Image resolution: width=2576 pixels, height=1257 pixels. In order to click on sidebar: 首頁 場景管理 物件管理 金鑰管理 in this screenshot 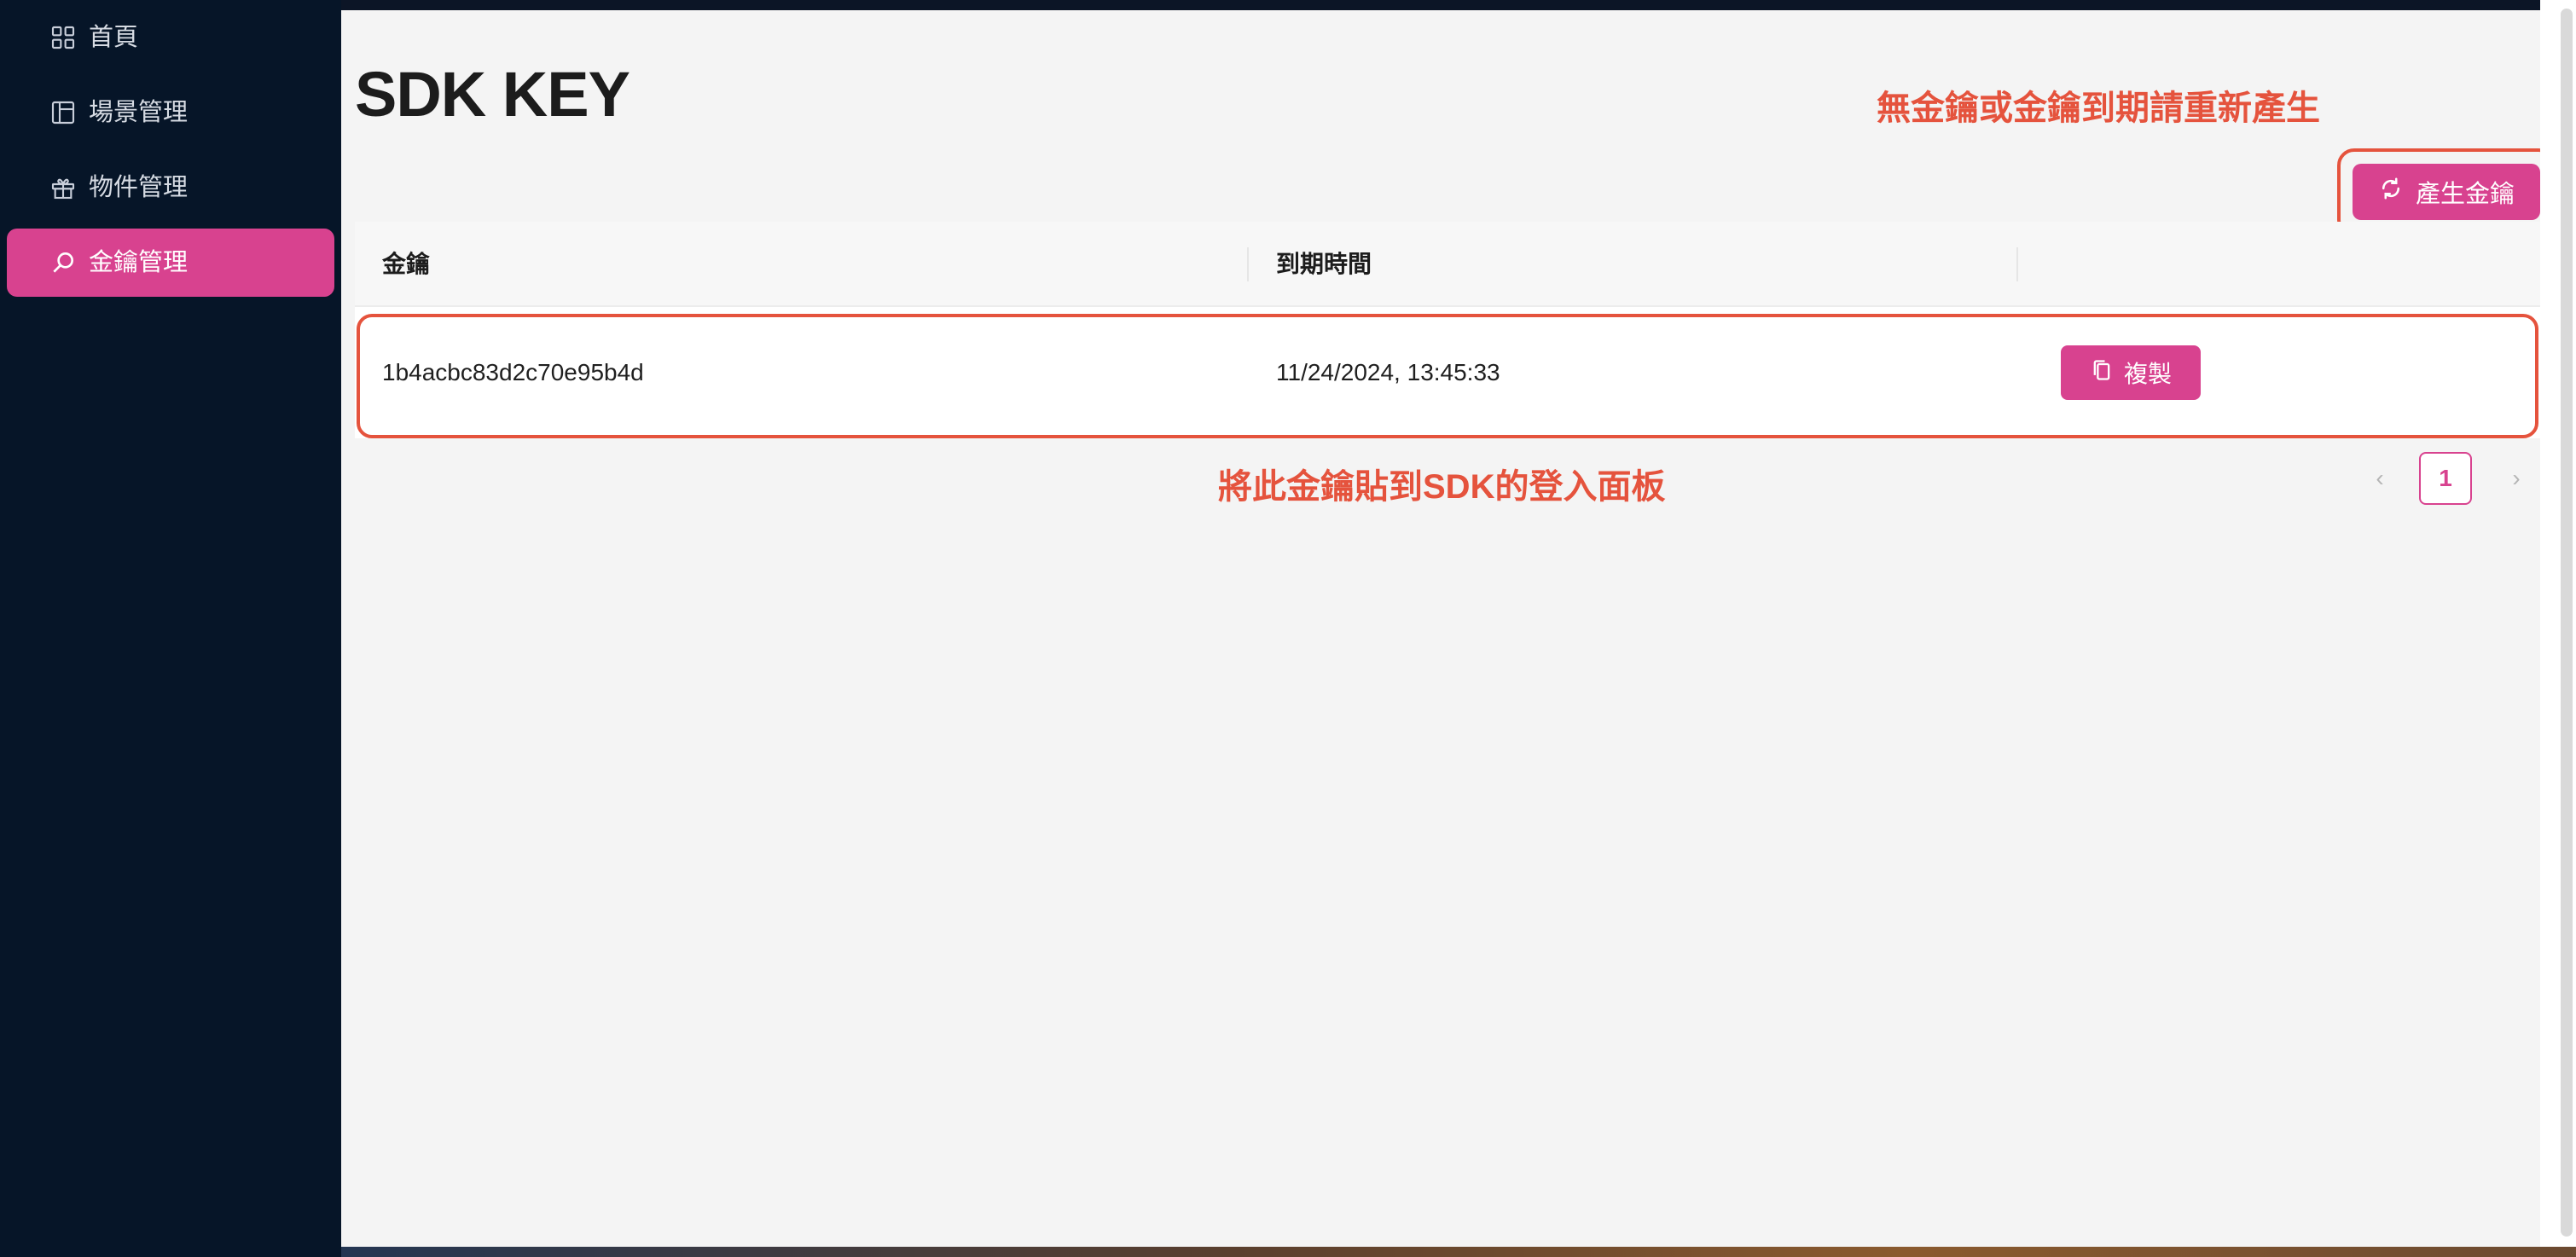, I will do `click(170, 628)`.